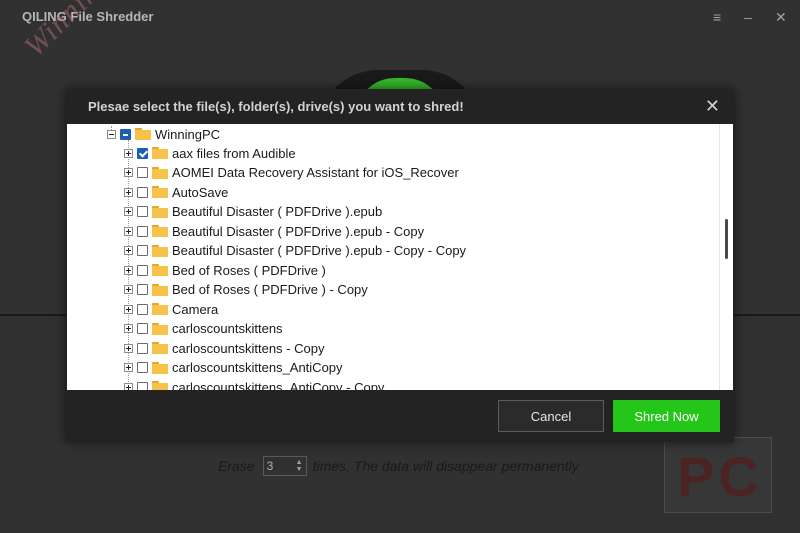 This screenshot has width=800, height=533. Describe the element at coordinates (257, 367) in the screenshot. I see `tree-item-label: carloscountskittens_AntiCopy` at that location.